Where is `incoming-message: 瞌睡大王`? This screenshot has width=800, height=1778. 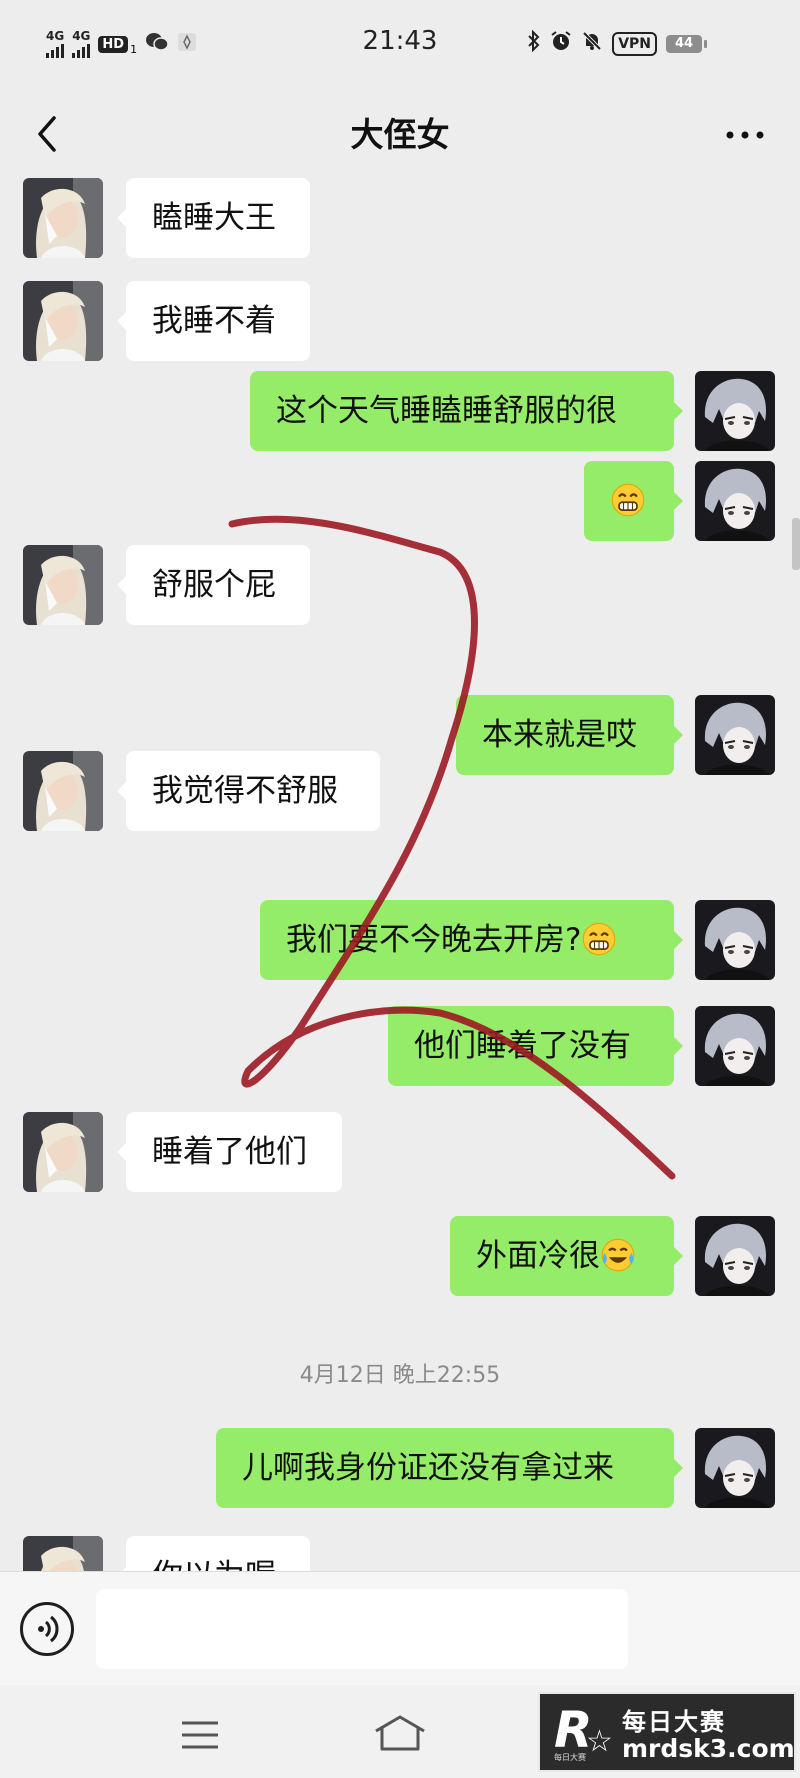 incoming-message: 瞌睡大王 is located at coordinates (213, 218).